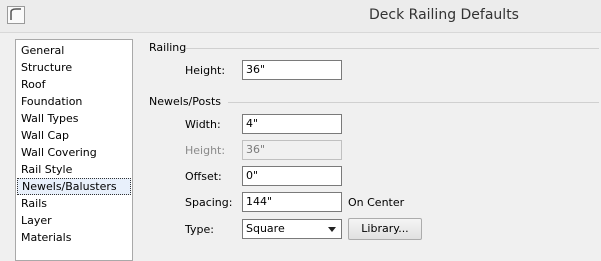 The image size is (601, 261). Describe the element at coordinates (74, 135) in the screenshot. I see `nav-item-wall-cap: Wall Cap` at that location.